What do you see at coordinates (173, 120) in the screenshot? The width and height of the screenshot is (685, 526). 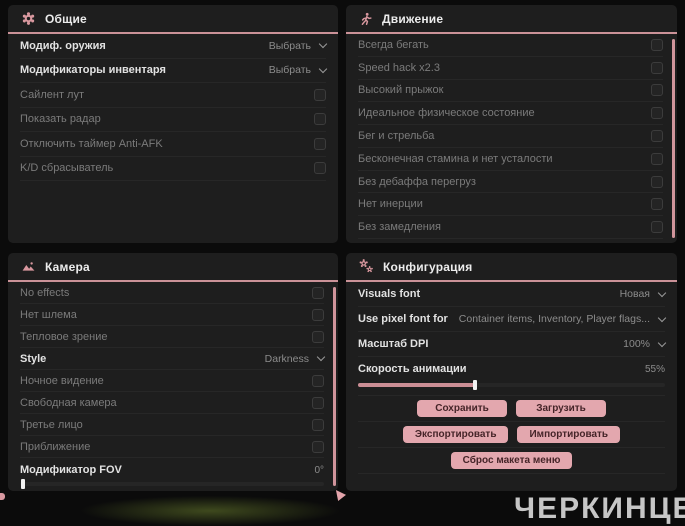 I see `setting-row-show-radar: Показать радар` at bounding box center [173, 120].